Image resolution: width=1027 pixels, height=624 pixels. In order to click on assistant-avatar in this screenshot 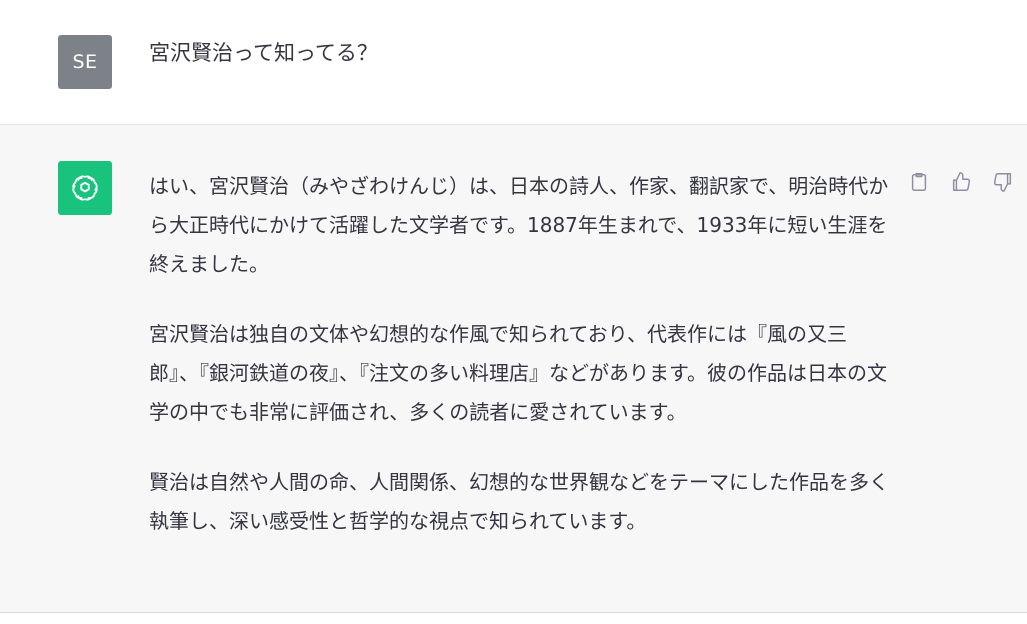, I will do `click(85, 188)`.